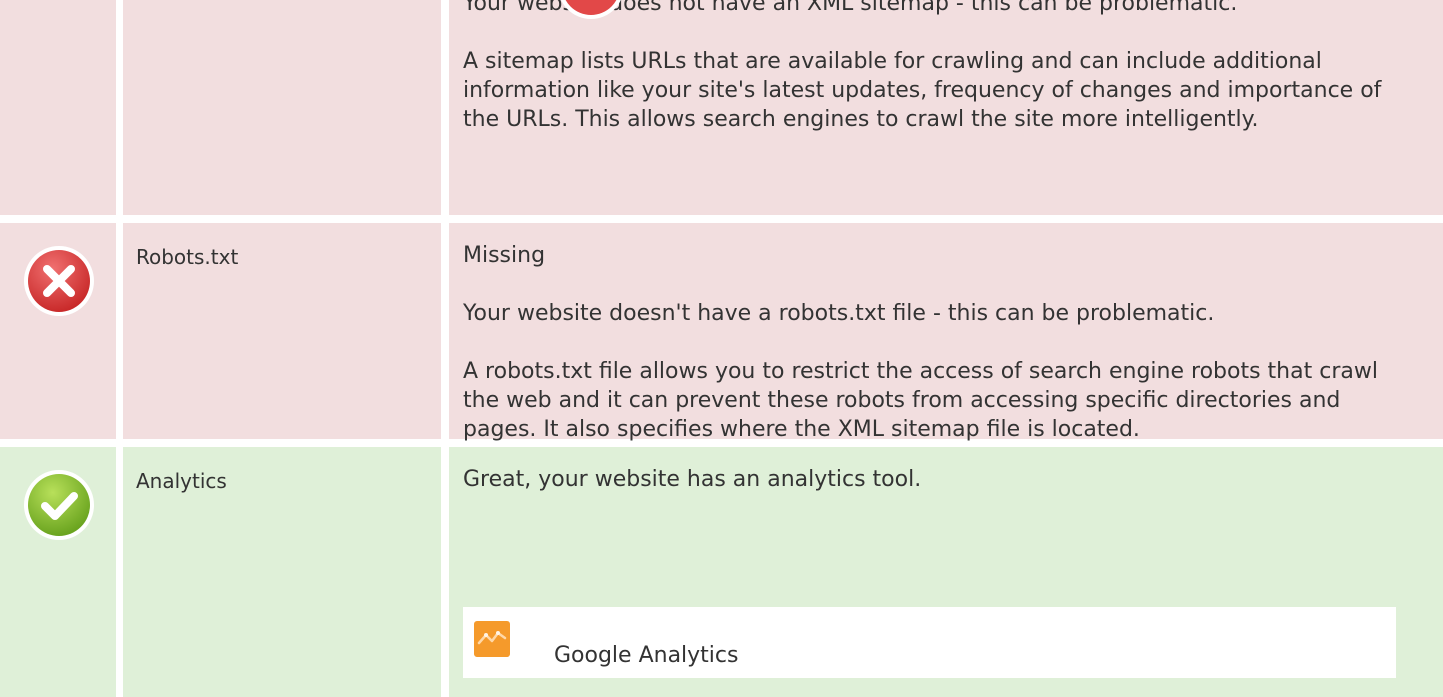 Image resolution: width=1443 pixels, height=697 pixels. I want to click on analytics-label-cell: Analytics, so click(282, 572).